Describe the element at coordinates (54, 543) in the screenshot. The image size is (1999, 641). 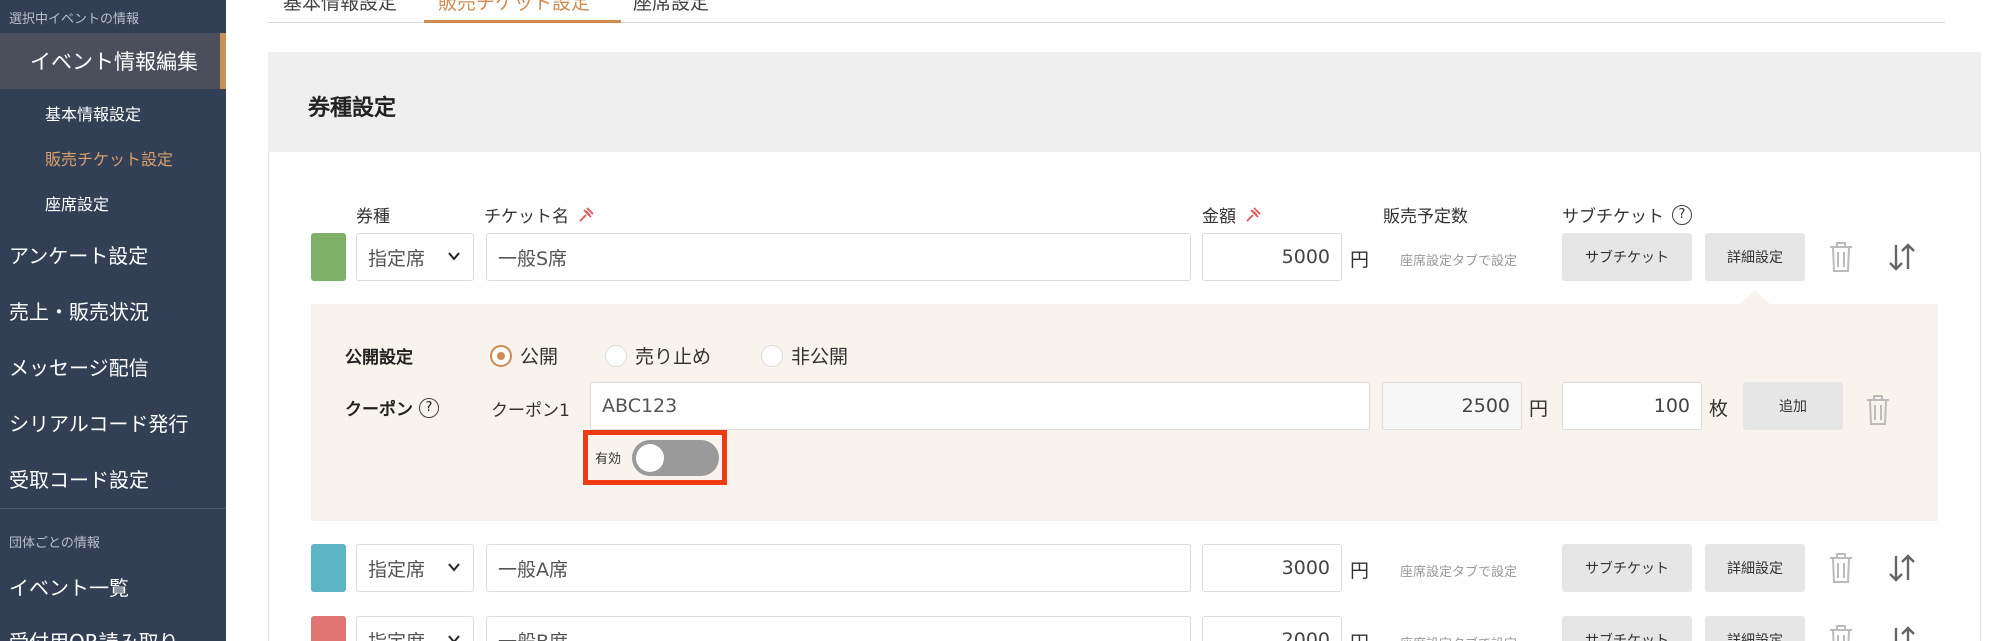
I see `sidebar-section-group: 団体ごとの情報` at that location.